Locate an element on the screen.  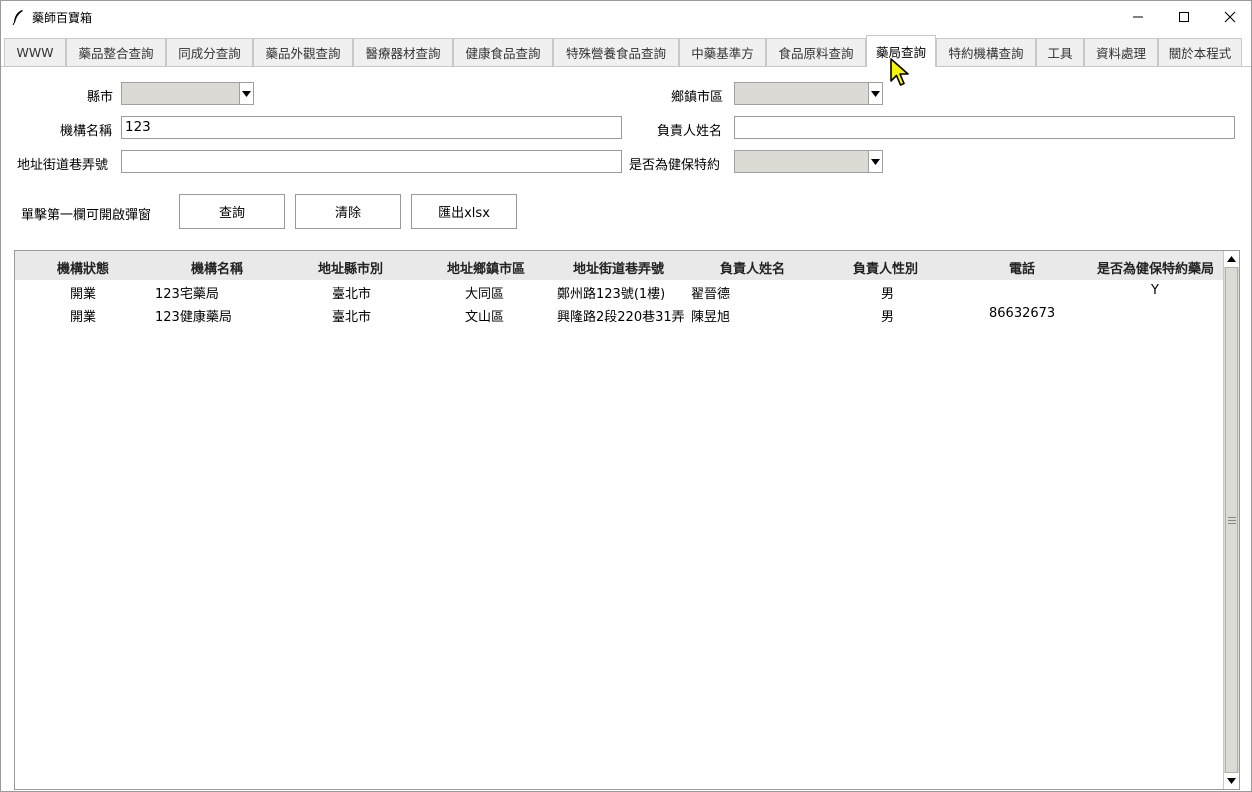
maximize-icon is located at coordinates (1184, 17).